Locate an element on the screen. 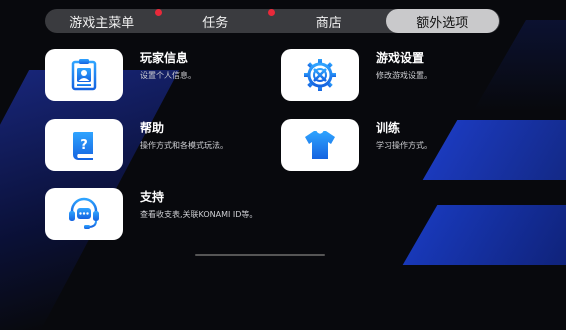  jersey-icon is located at coordinates (320, 144).